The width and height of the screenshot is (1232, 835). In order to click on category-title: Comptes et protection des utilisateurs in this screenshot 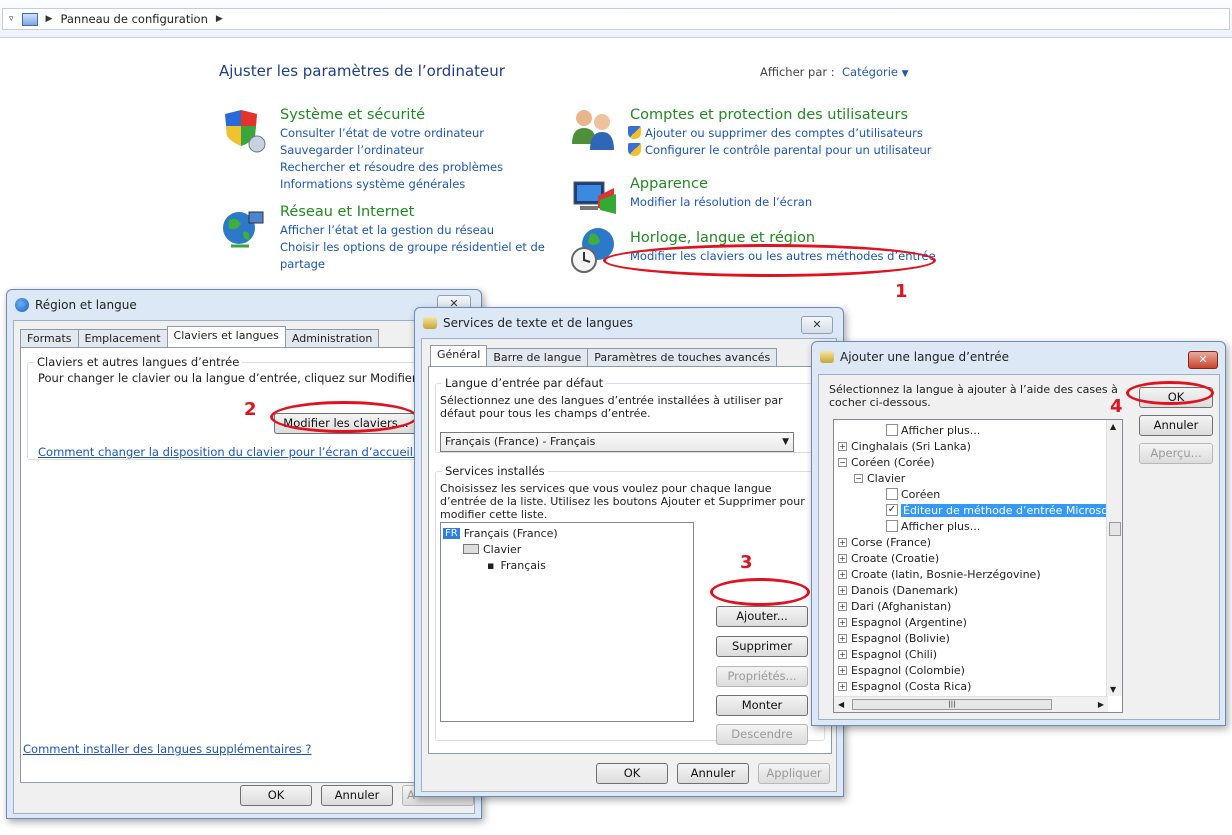, I will do `click(781, 115)`.